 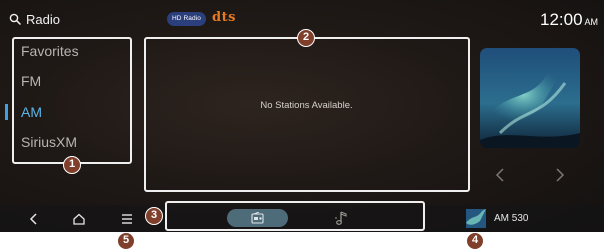 I want to click on selected-band-indicator, so click(x=6, y=112).